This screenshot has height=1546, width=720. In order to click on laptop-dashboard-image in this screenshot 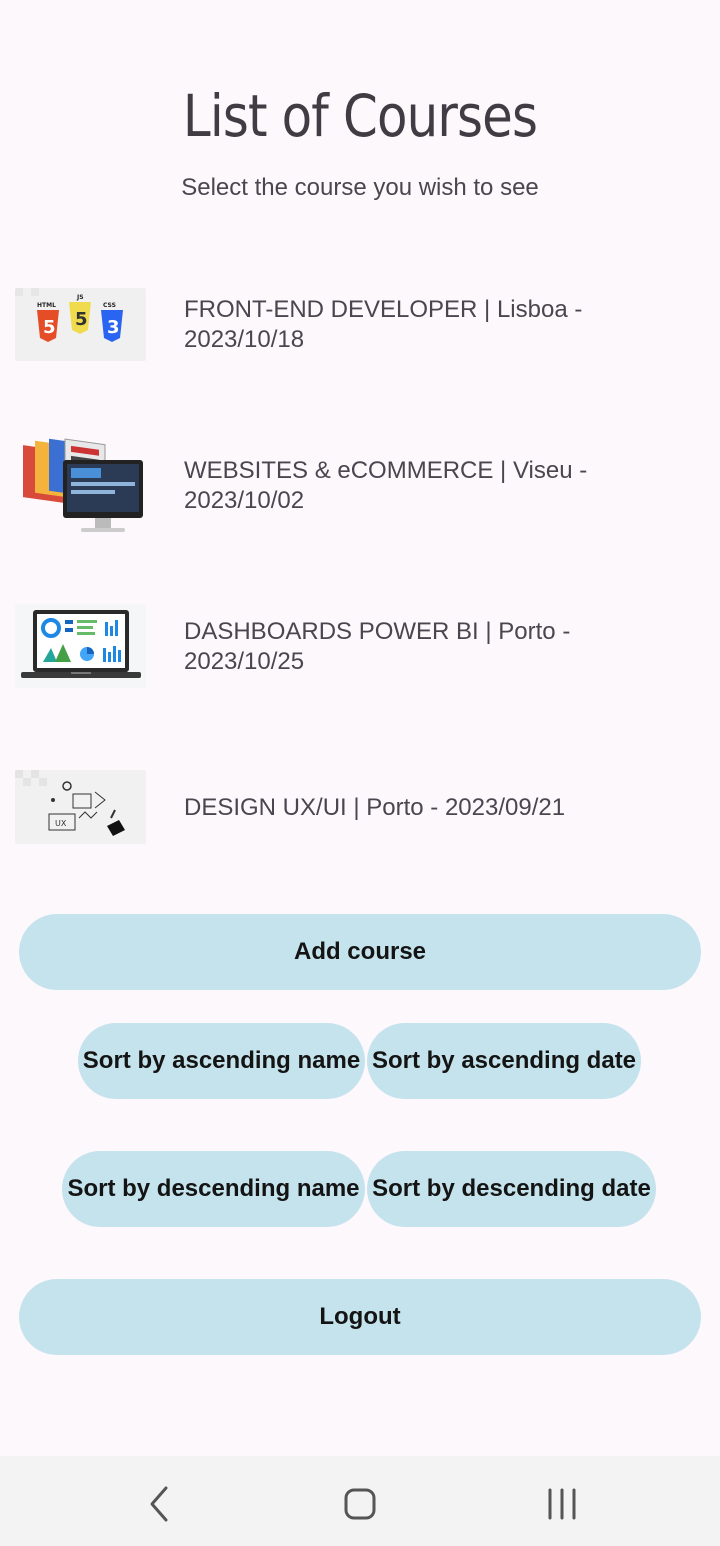, I will do `click(80, 646)`.